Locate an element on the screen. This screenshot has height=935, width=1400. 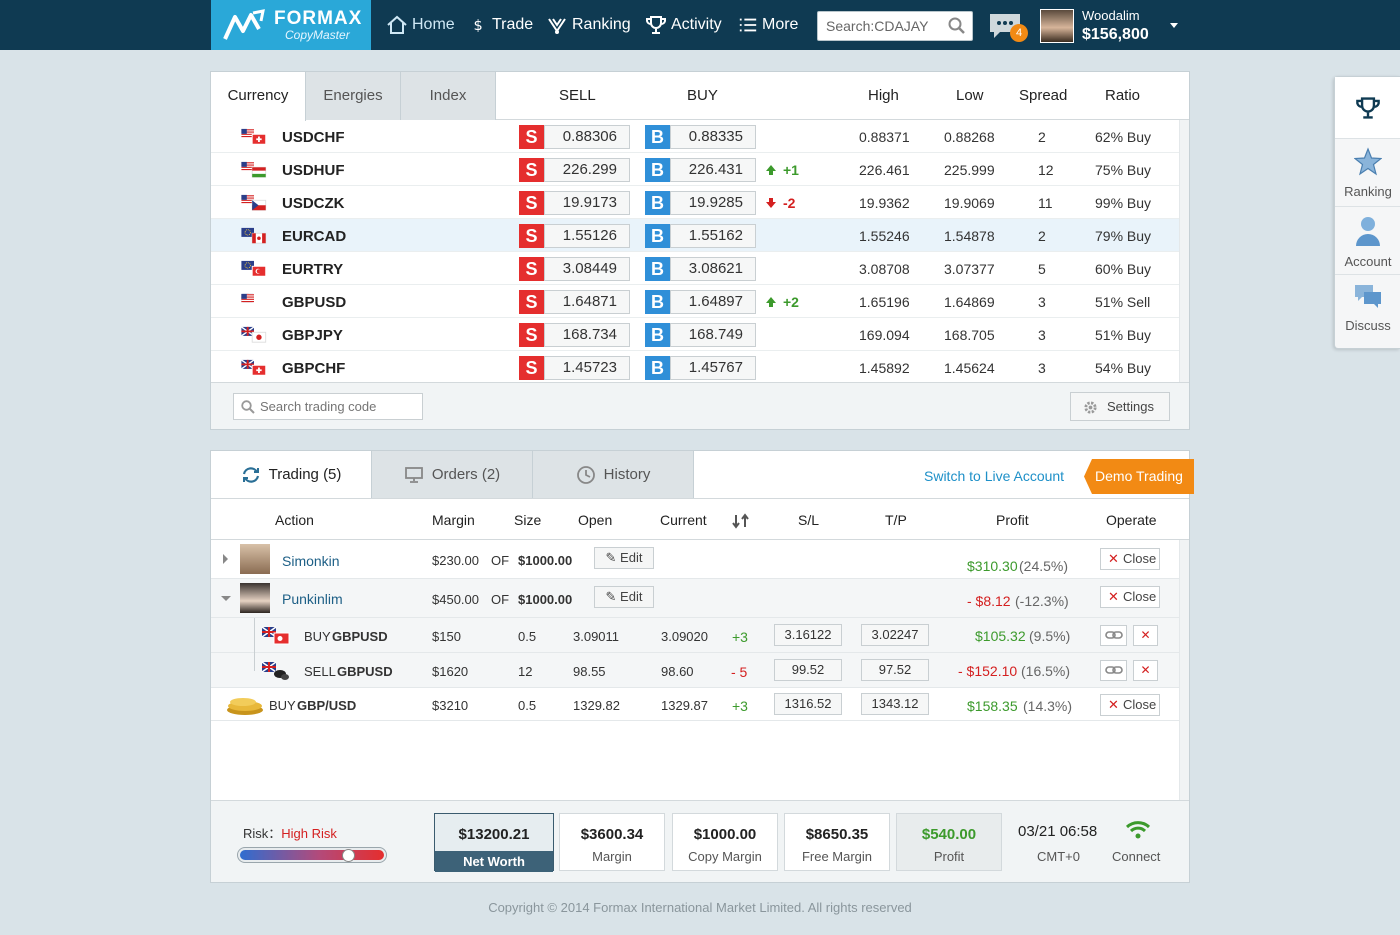
sell-price: 1.45723 is located at coordinates (587, 368).